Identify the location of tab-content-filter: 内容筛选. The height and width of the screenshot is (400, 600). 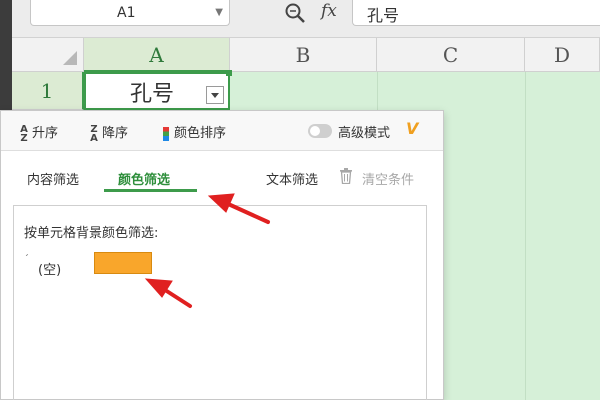
(53, 178).